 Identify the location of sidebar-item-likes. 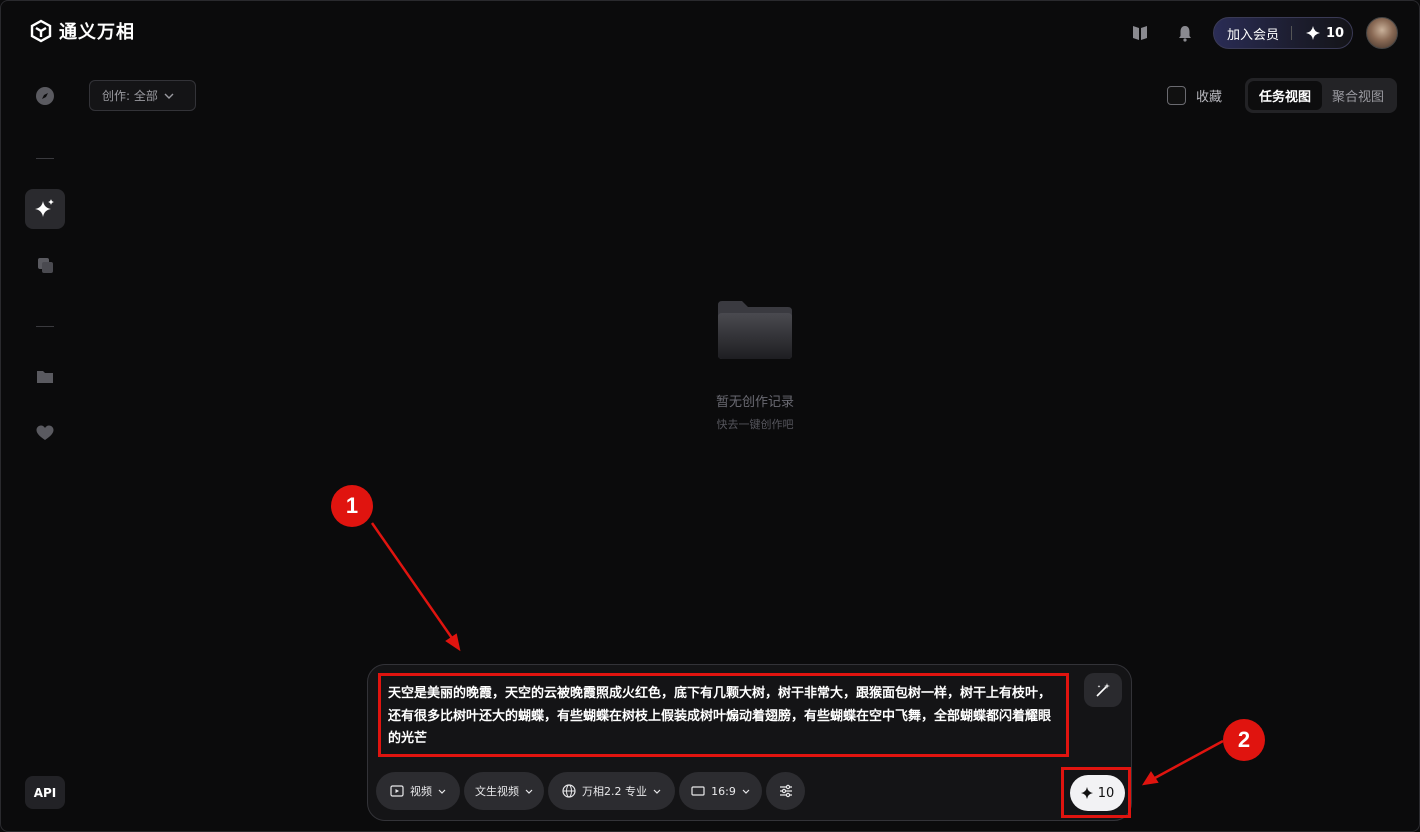
(45, 433).